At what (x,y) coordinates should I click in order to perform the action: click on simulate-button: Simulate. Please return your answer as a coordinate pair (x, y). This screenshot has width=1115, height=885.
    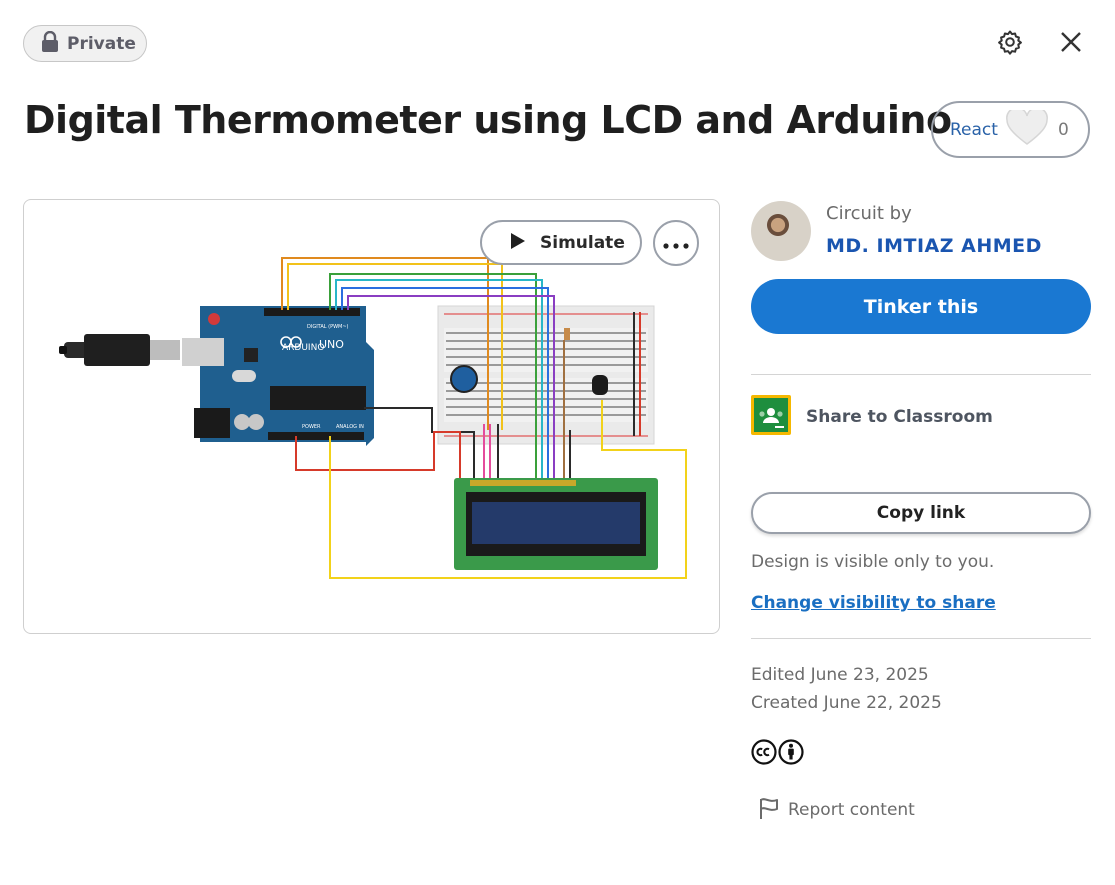
    Looking at the image, I should click on (561, 242).